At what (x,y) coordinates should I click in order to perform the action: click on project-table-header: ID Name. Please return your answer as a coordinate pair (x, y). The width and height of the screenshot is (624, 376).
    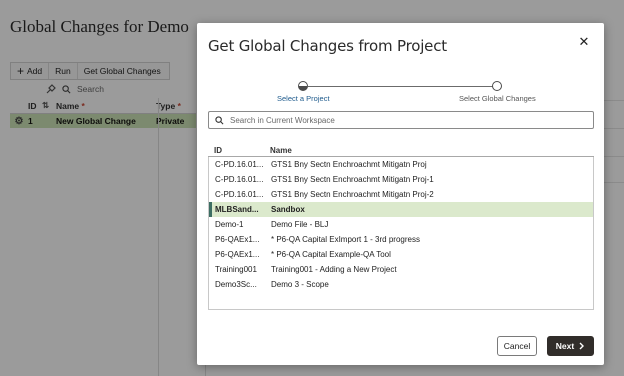
    Looking at the image, I should click on (401, 150).